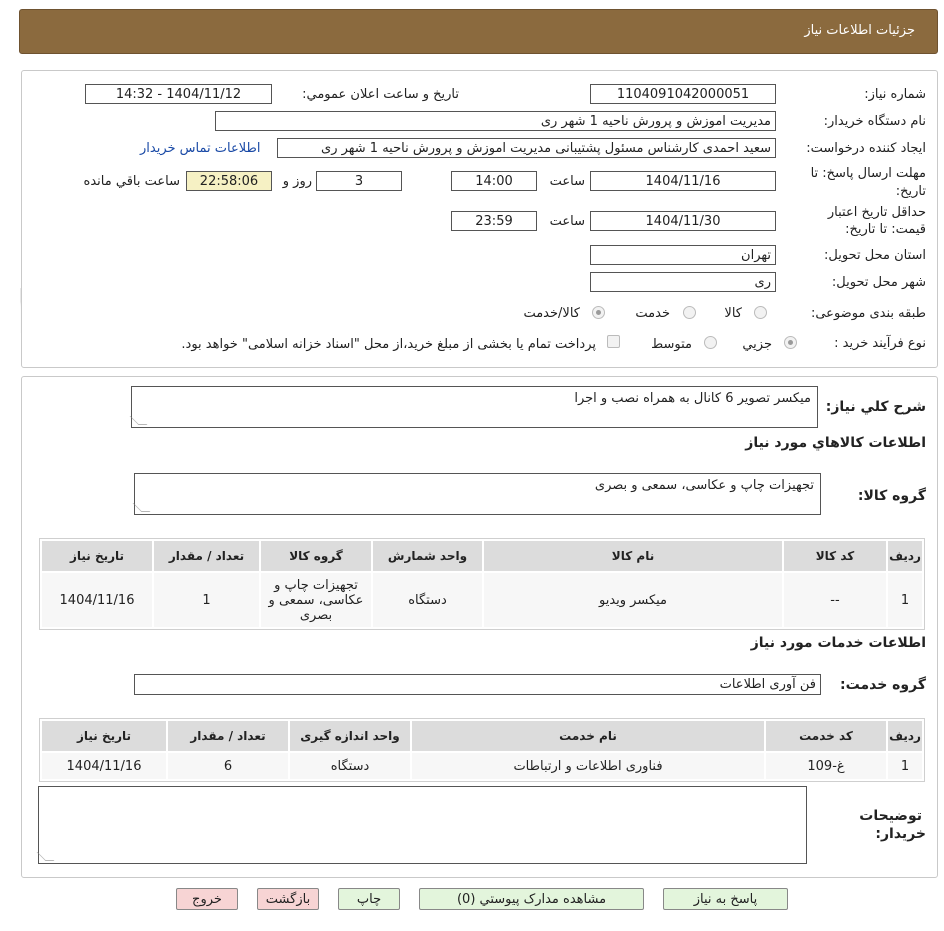  I want to click on cell-name: میکسر ویدیو, so click(633, 600).